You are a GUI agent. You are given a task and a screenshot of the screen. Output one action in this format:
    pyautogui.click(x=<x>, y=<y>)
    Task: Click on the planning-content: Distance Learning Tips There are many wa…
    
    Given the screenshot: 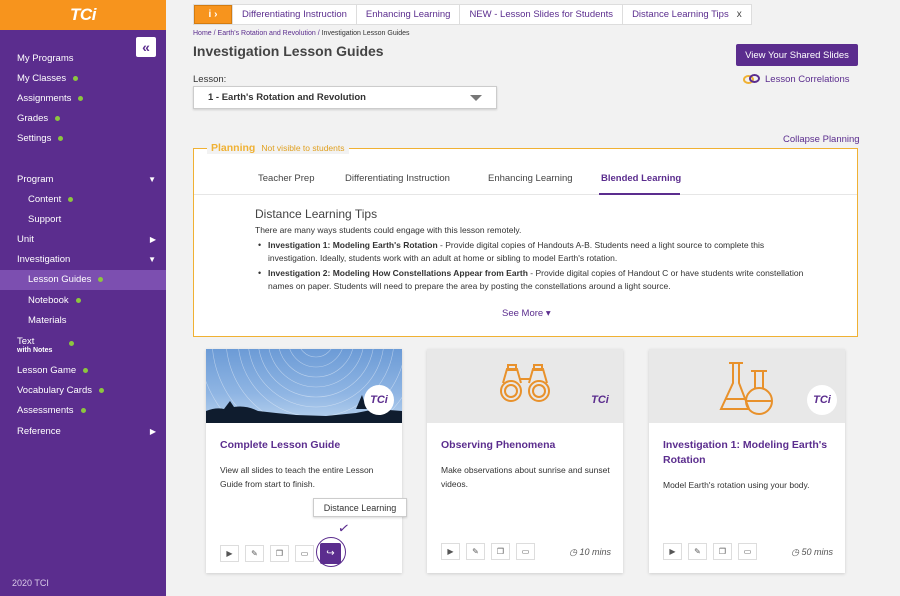 What is the action you would take?
    pyautogui.click(x=535, y=251)
    